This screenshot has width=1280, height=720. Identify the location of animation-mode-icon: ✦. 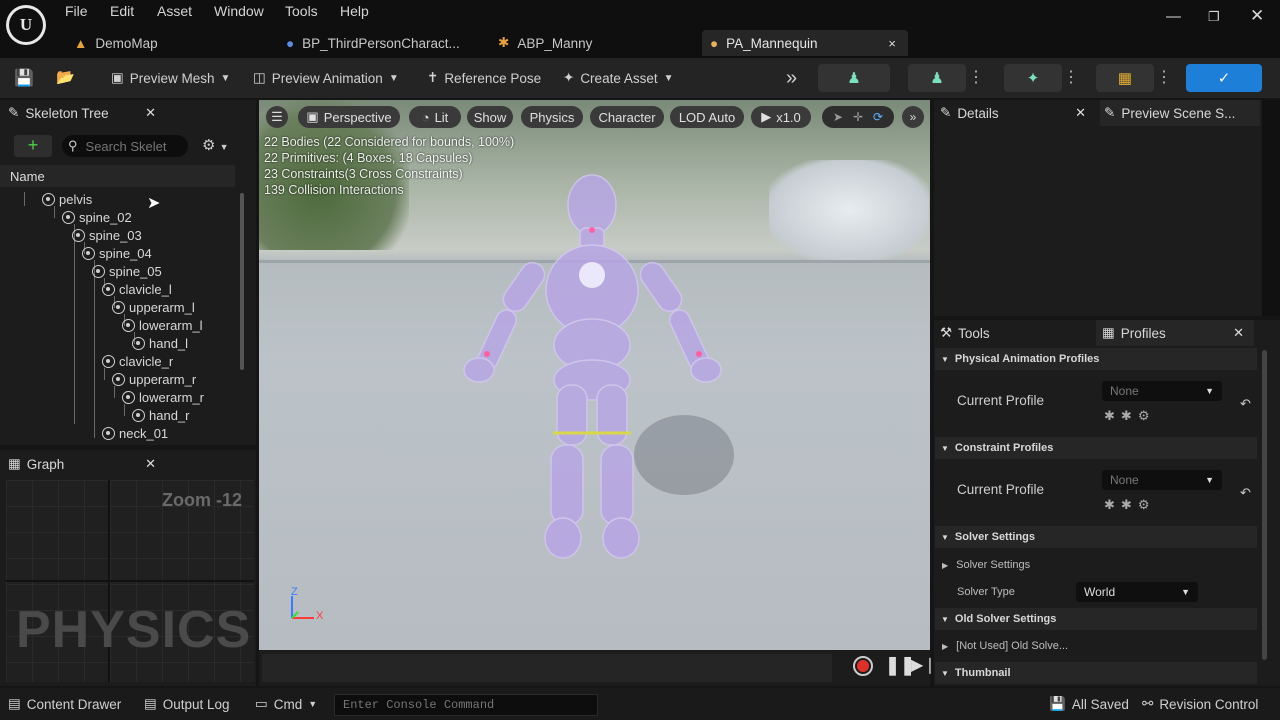
(1033, 78).